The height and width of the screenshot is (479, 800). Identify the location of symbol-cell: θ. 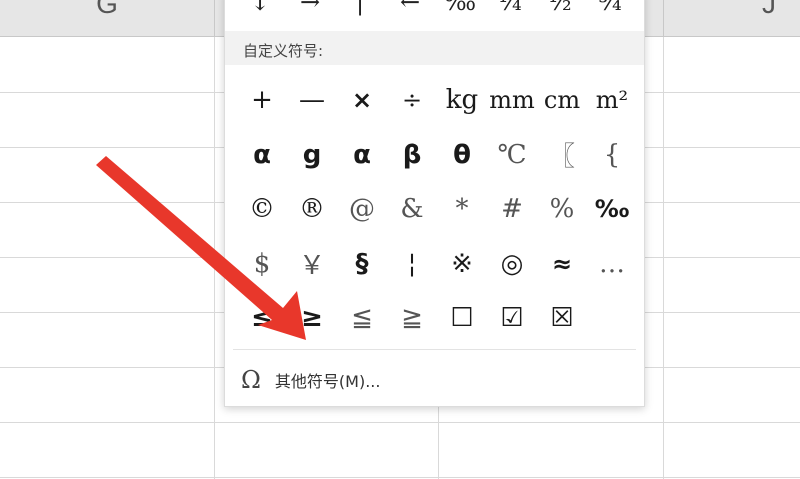
(462, 155).